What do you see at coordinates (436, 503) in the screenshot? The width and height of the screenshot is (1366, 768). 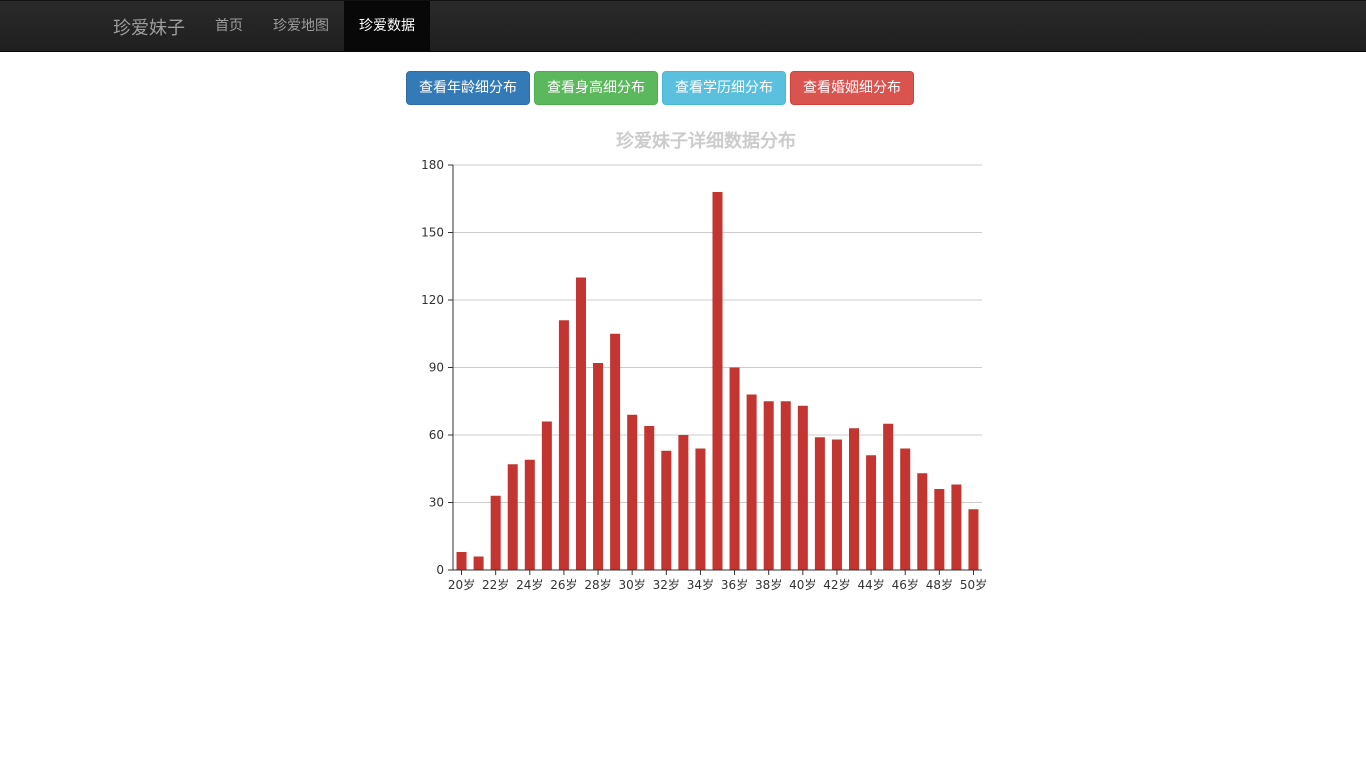 I see `y-tick-label: 30` at bounding box center [436, 503].